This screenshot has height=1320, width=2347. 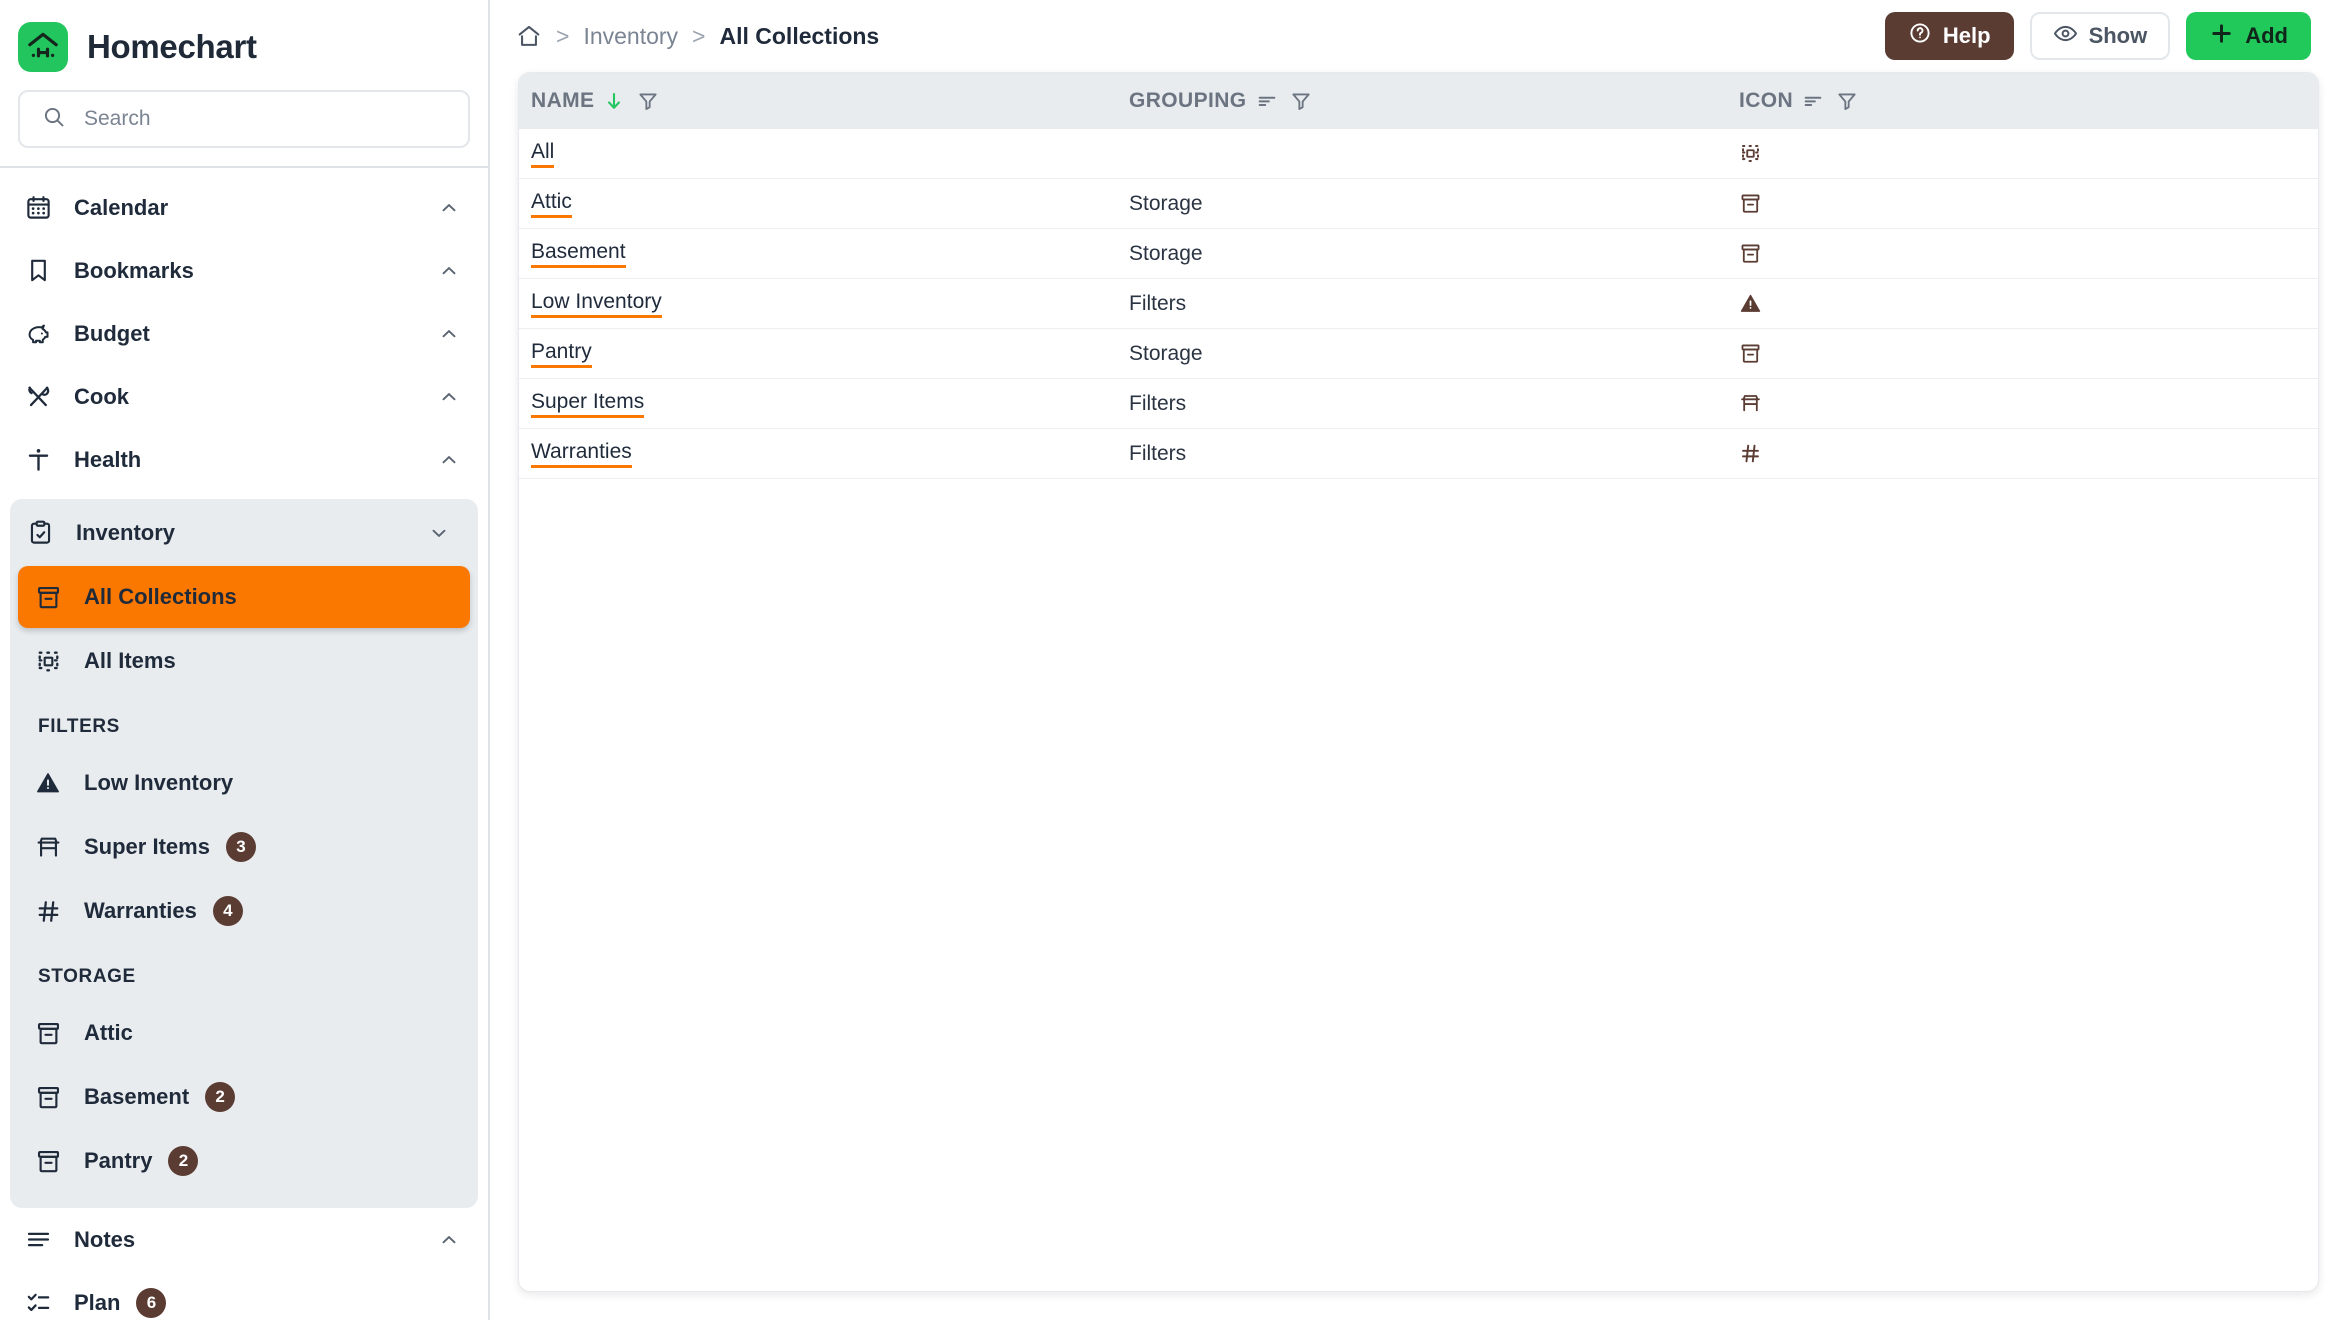 I want to click on sidebar-item-label: Bookmarks, so click(x=134, y=270).